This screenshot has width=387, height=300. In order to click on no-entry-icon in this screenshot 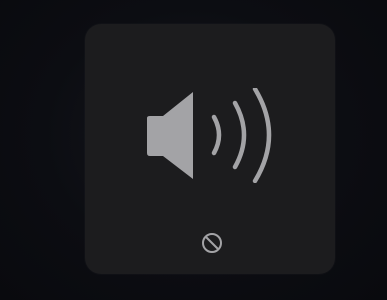, I will do `click(212, 243)`.